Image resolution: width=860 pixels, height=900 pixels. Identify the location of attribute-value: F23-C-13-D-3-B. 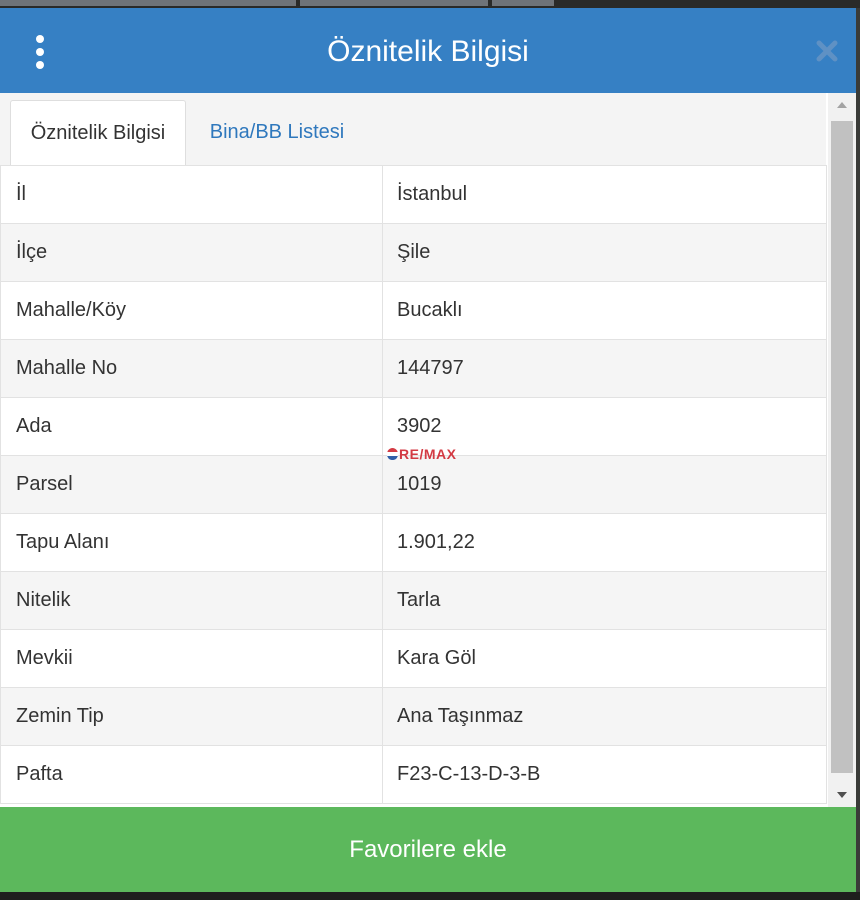
(604, 774).